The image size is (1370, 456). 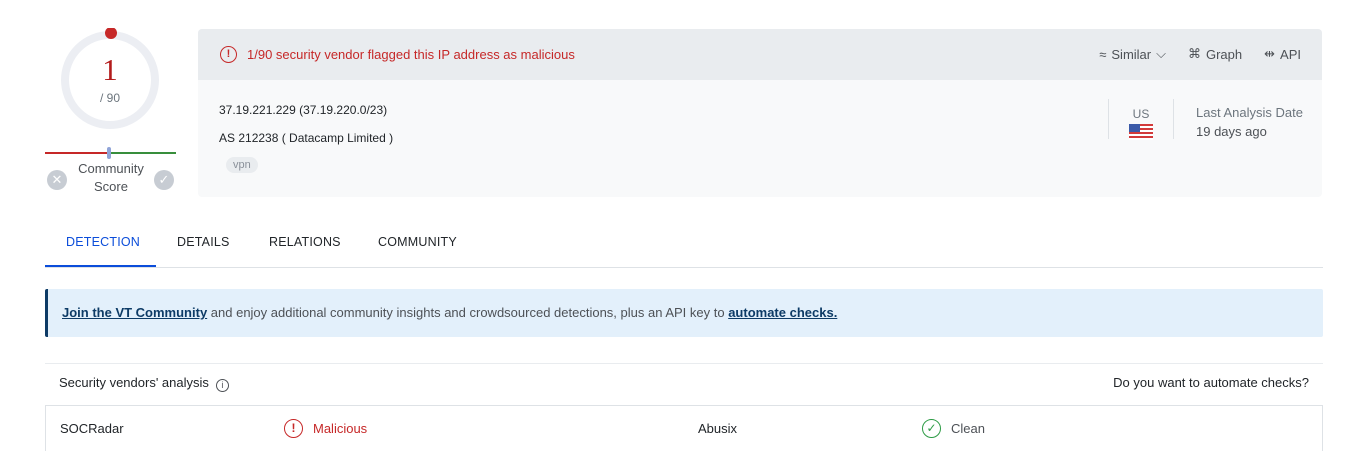 What do you see at coordinates (57, 180) in the screenshot?
I see `vote-malicious-x-icon: ✕` at bounding box center [57, 180].